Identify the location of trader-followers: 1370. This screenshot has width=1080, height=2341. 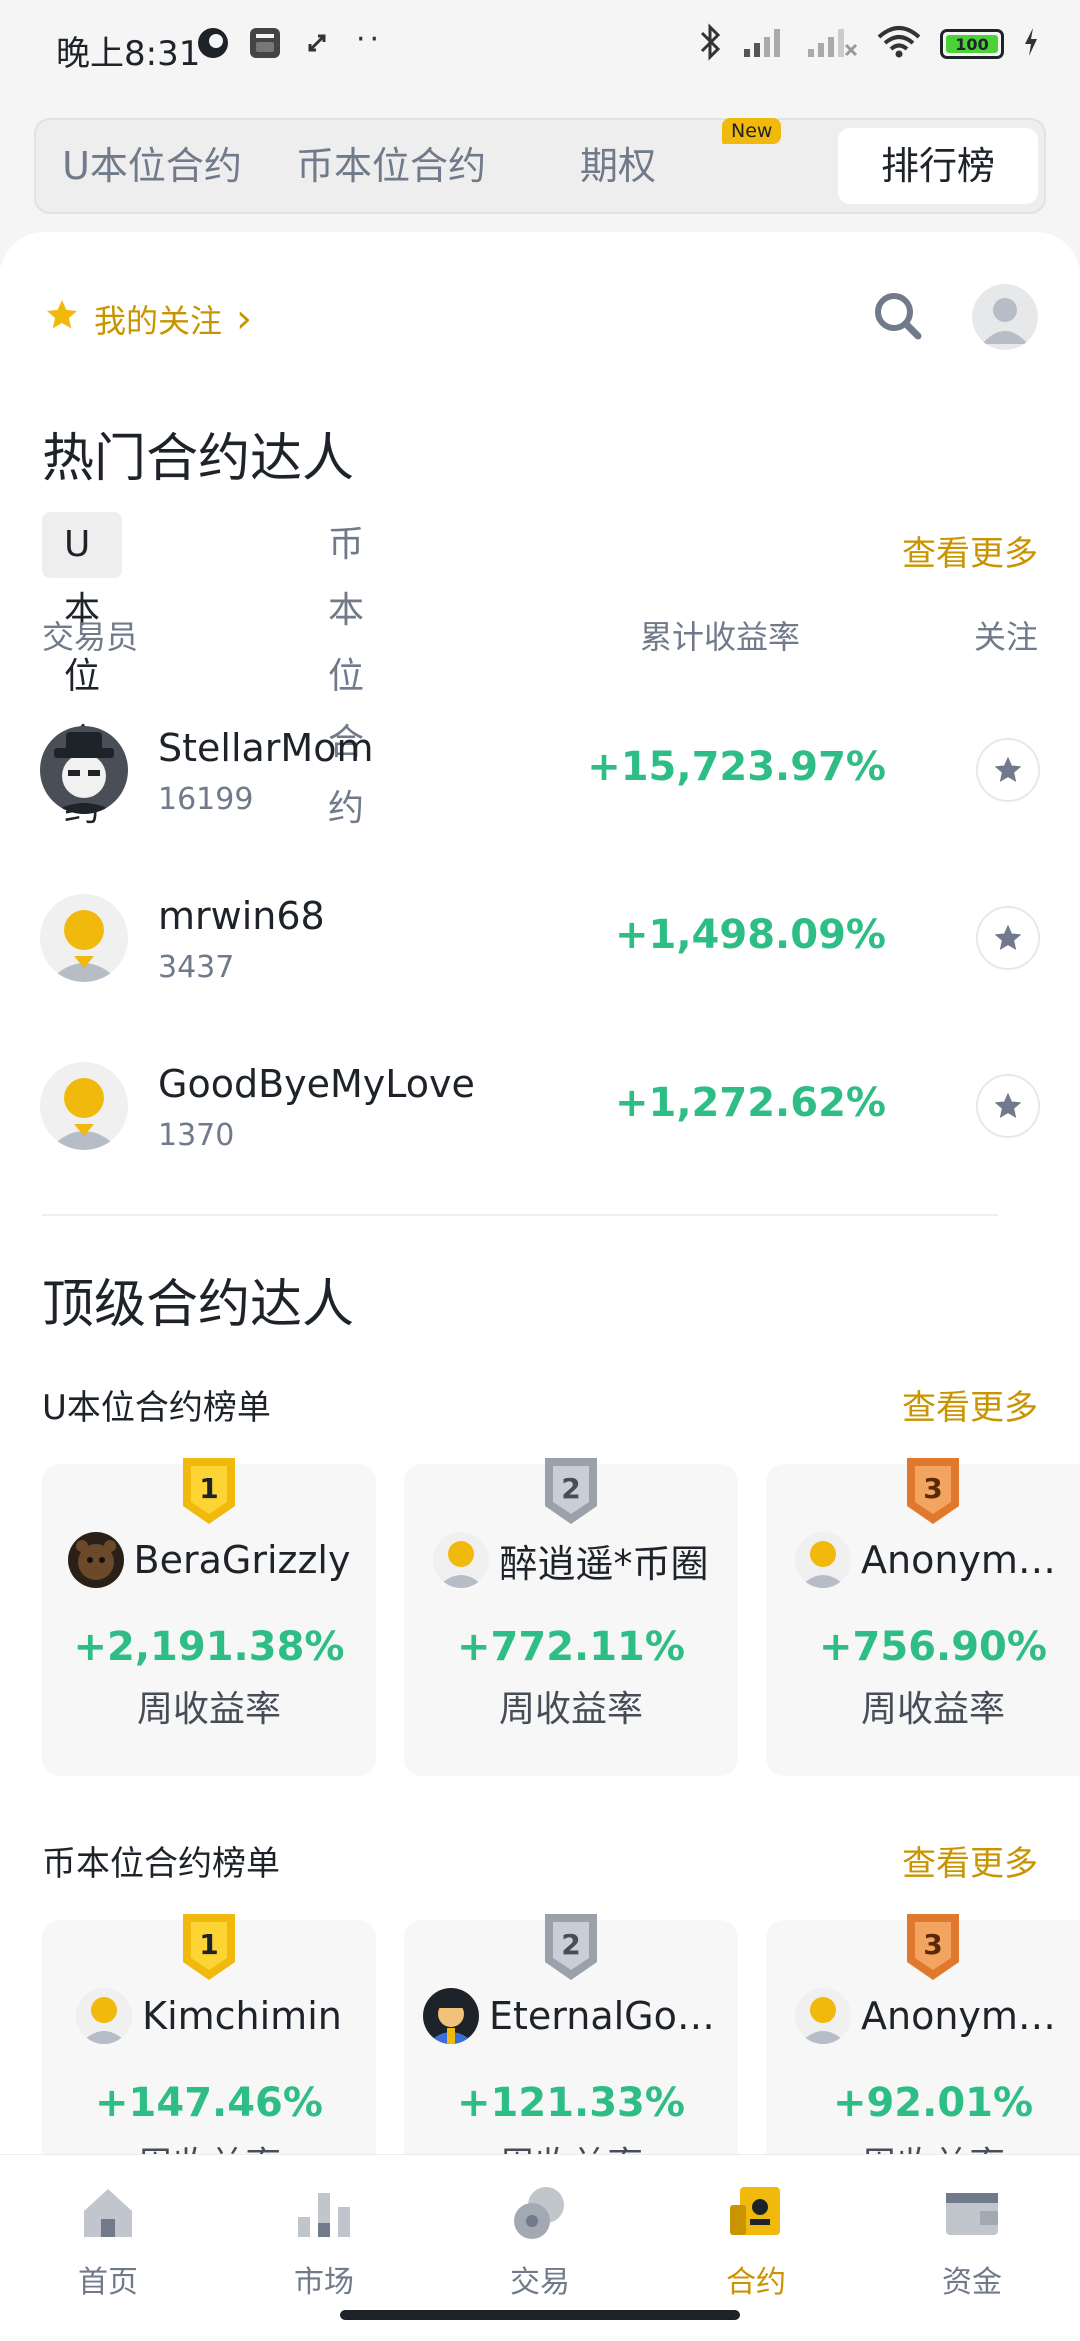
(196, 1135).